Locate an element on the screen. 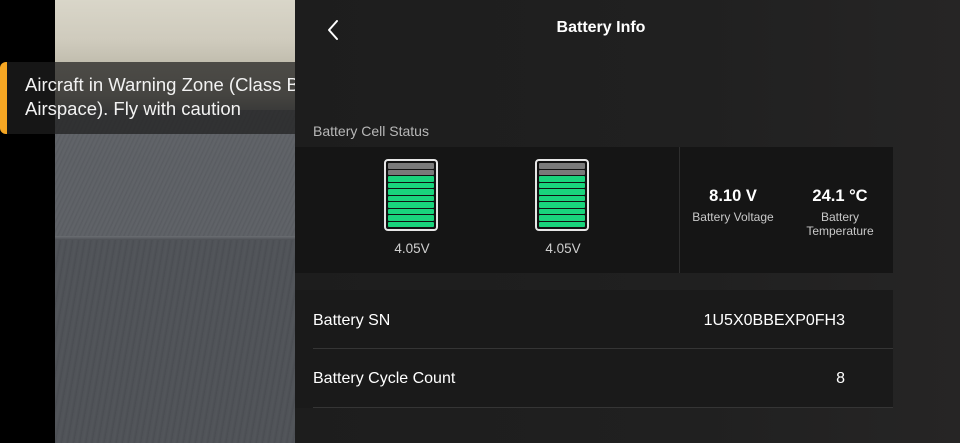 The height and width of the screenshot is (443, 960). page-title: Battery Info is located at coordinates (601, 27).